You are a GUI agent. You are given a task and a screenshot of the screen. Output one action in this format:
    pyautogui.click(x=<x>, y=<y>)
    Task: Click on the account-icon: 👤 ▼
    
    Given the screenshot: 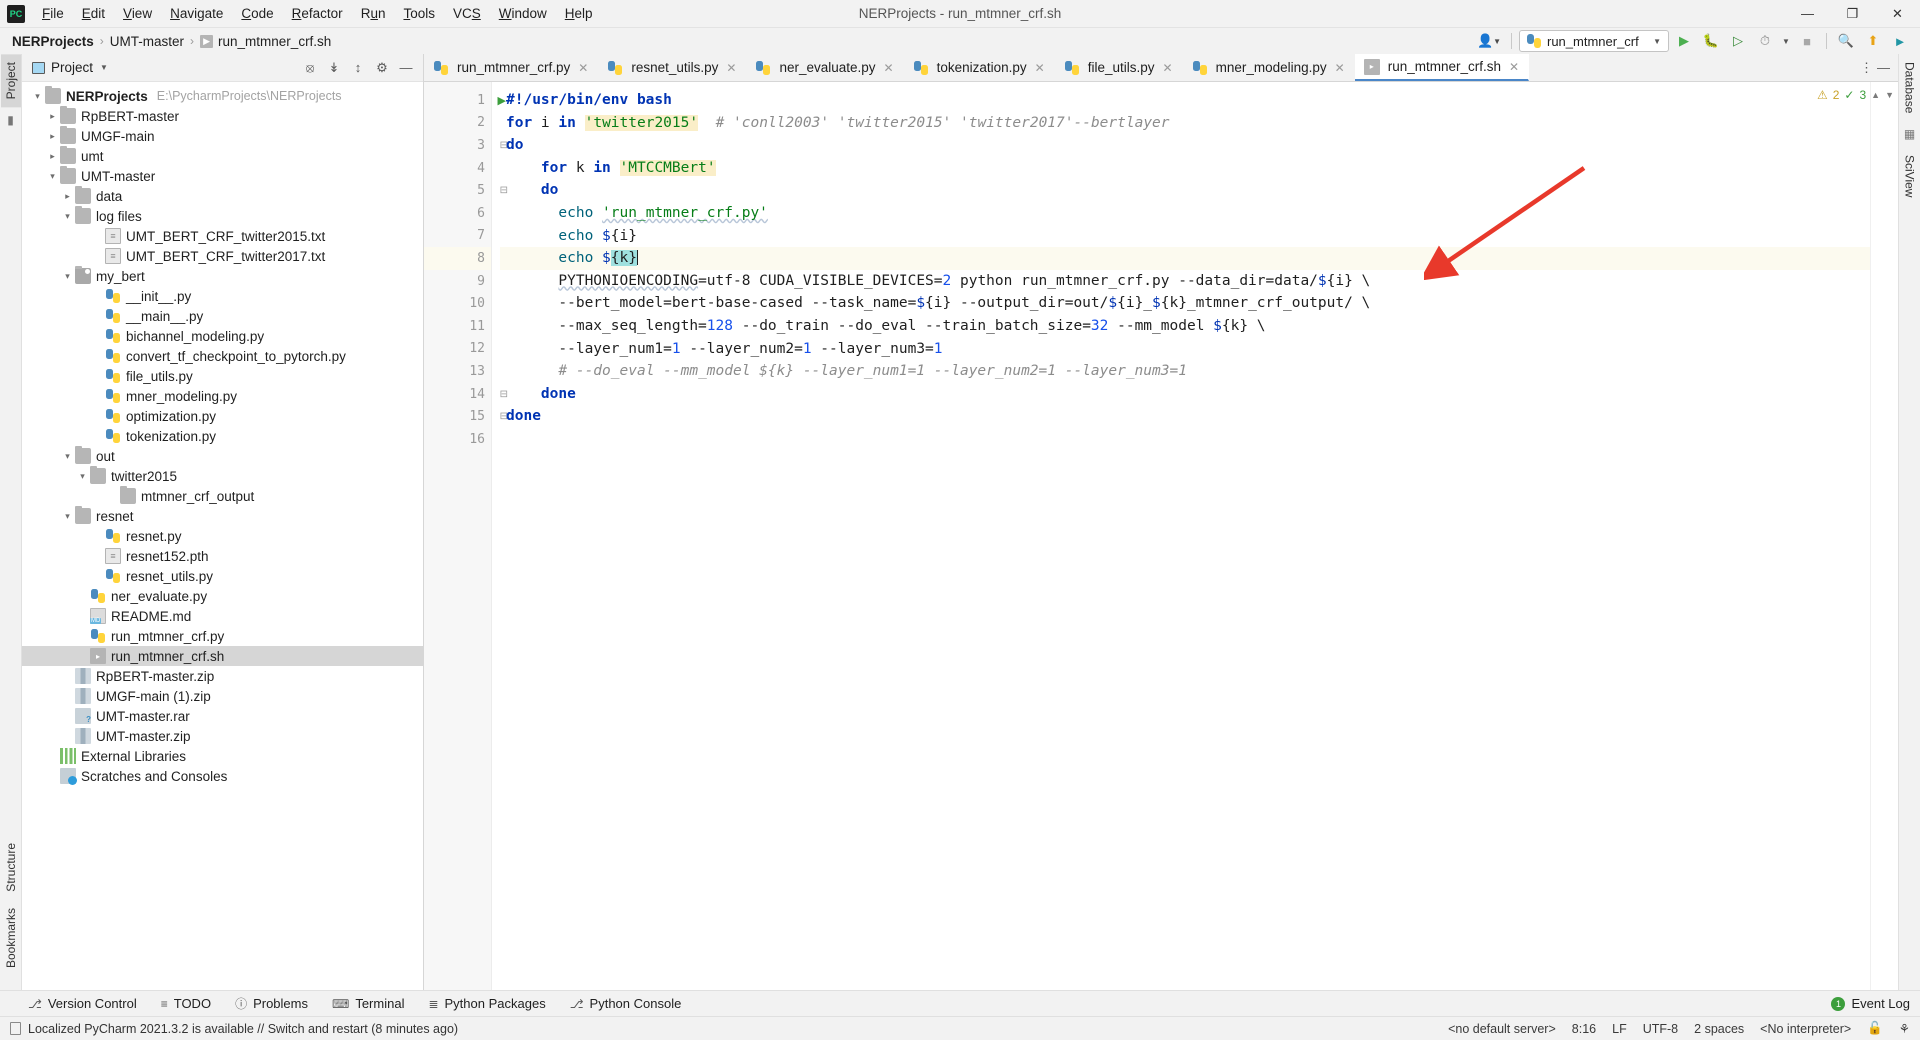 What is the action you would take?
    pyautogui.click(x=1489, y=41)
    